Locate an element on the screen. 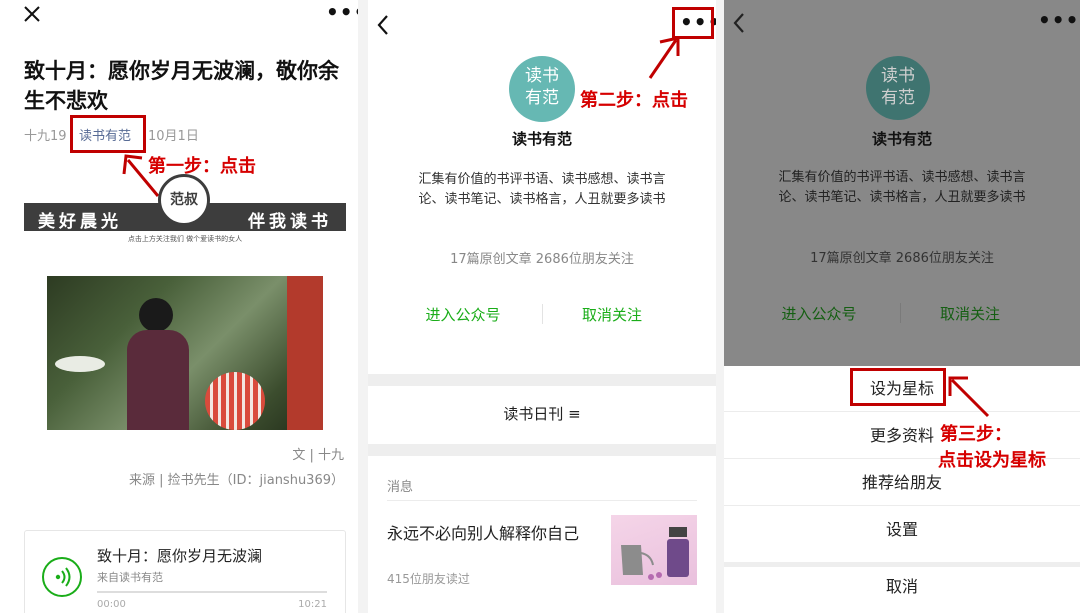 Image resolution: width=1080 pixels, height=613 pixels. divider is located at coordinates (542, 500).